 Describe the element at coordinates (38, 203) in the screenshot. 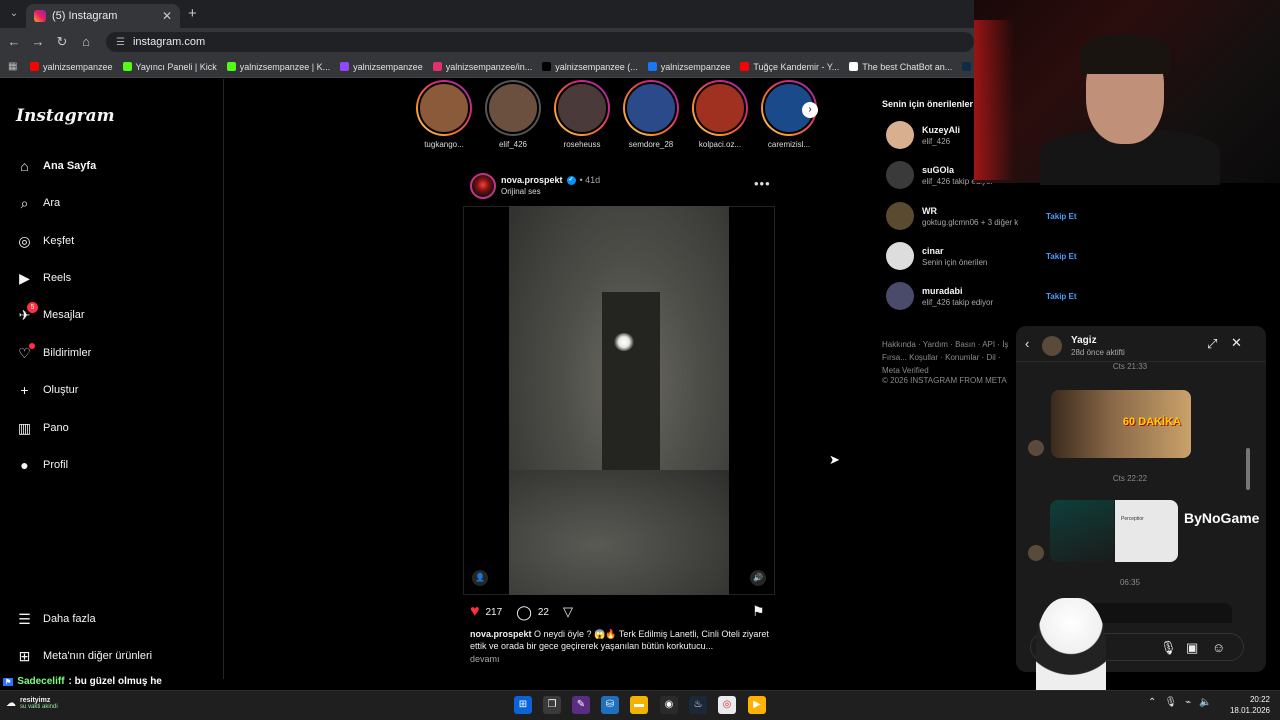

I see `sidebar-item-ara: ⌕ Ara` at that location.